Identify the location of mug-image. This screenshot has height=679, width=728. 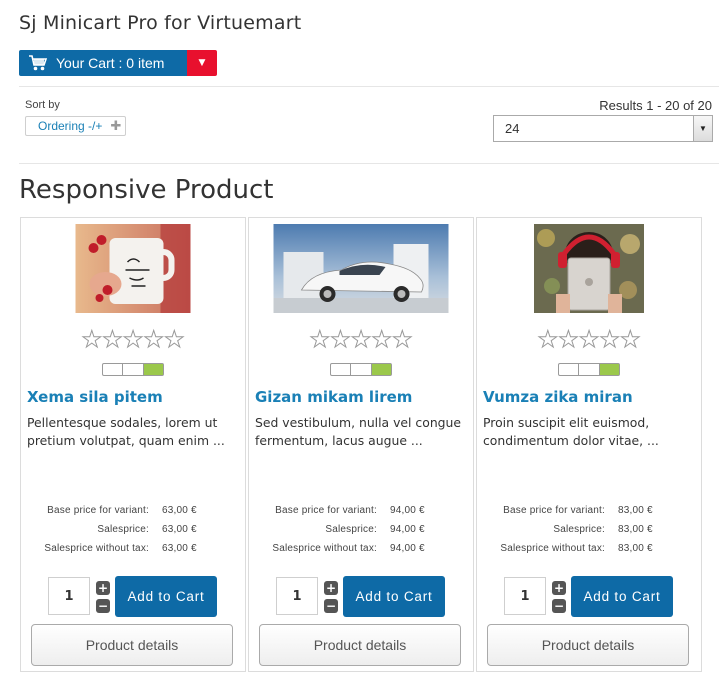
(133, 268).